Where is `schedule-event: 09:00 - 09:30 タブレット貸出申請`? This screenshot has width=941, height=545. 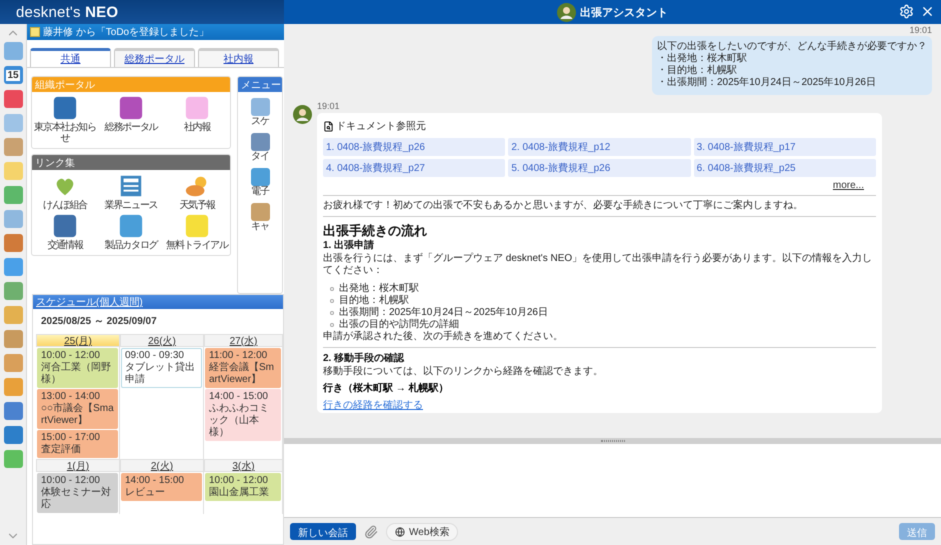
schedule-event: 09:00 - 09:30 タブレット貸出申請 is located at coordinates (161, 368).